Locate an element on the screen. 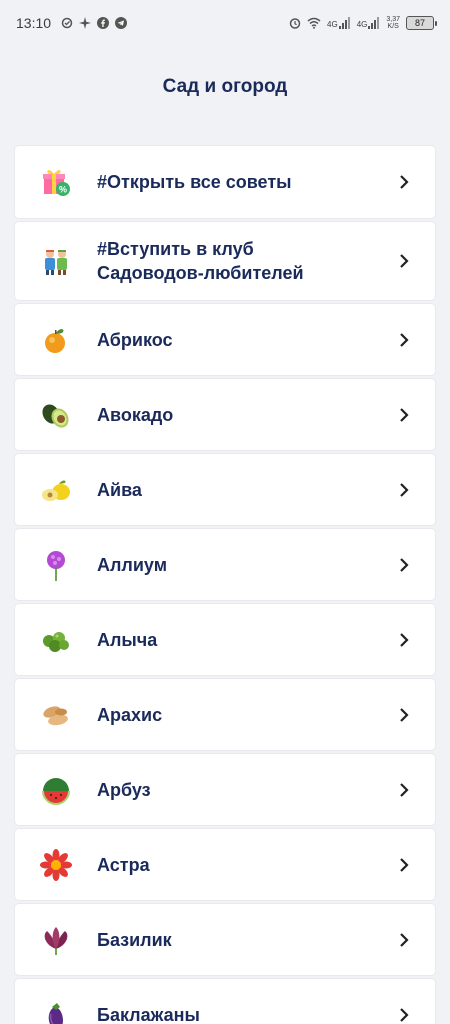 The height and width of the screenshot is (1024, 450). list-item-label: Арбуз is located at coordinates (124, 789).